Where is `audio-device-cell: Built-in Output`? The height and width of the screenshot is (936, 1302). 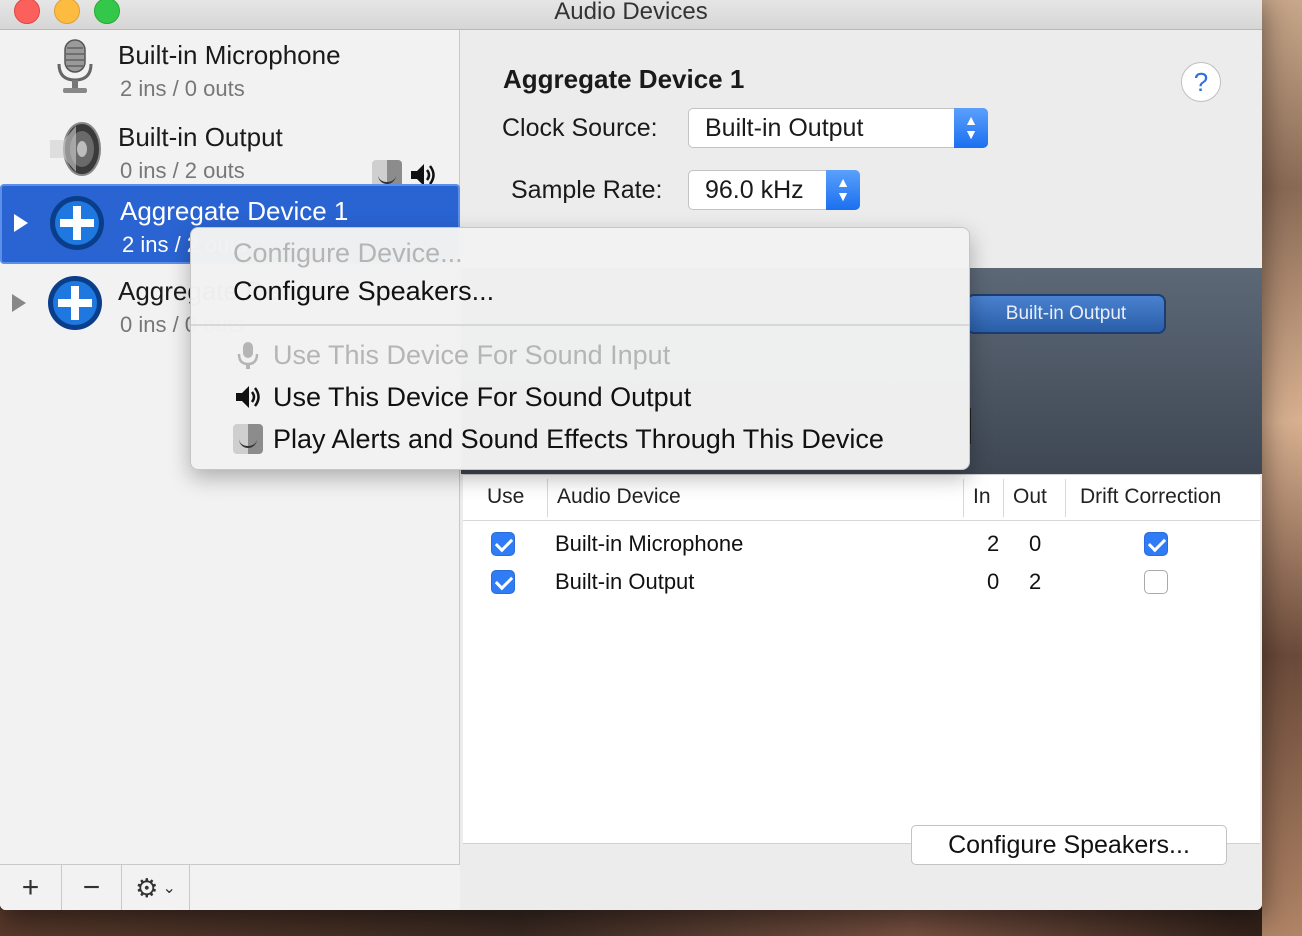 audio-device-cell: Built-in Output is located at coordinates (625, 581).